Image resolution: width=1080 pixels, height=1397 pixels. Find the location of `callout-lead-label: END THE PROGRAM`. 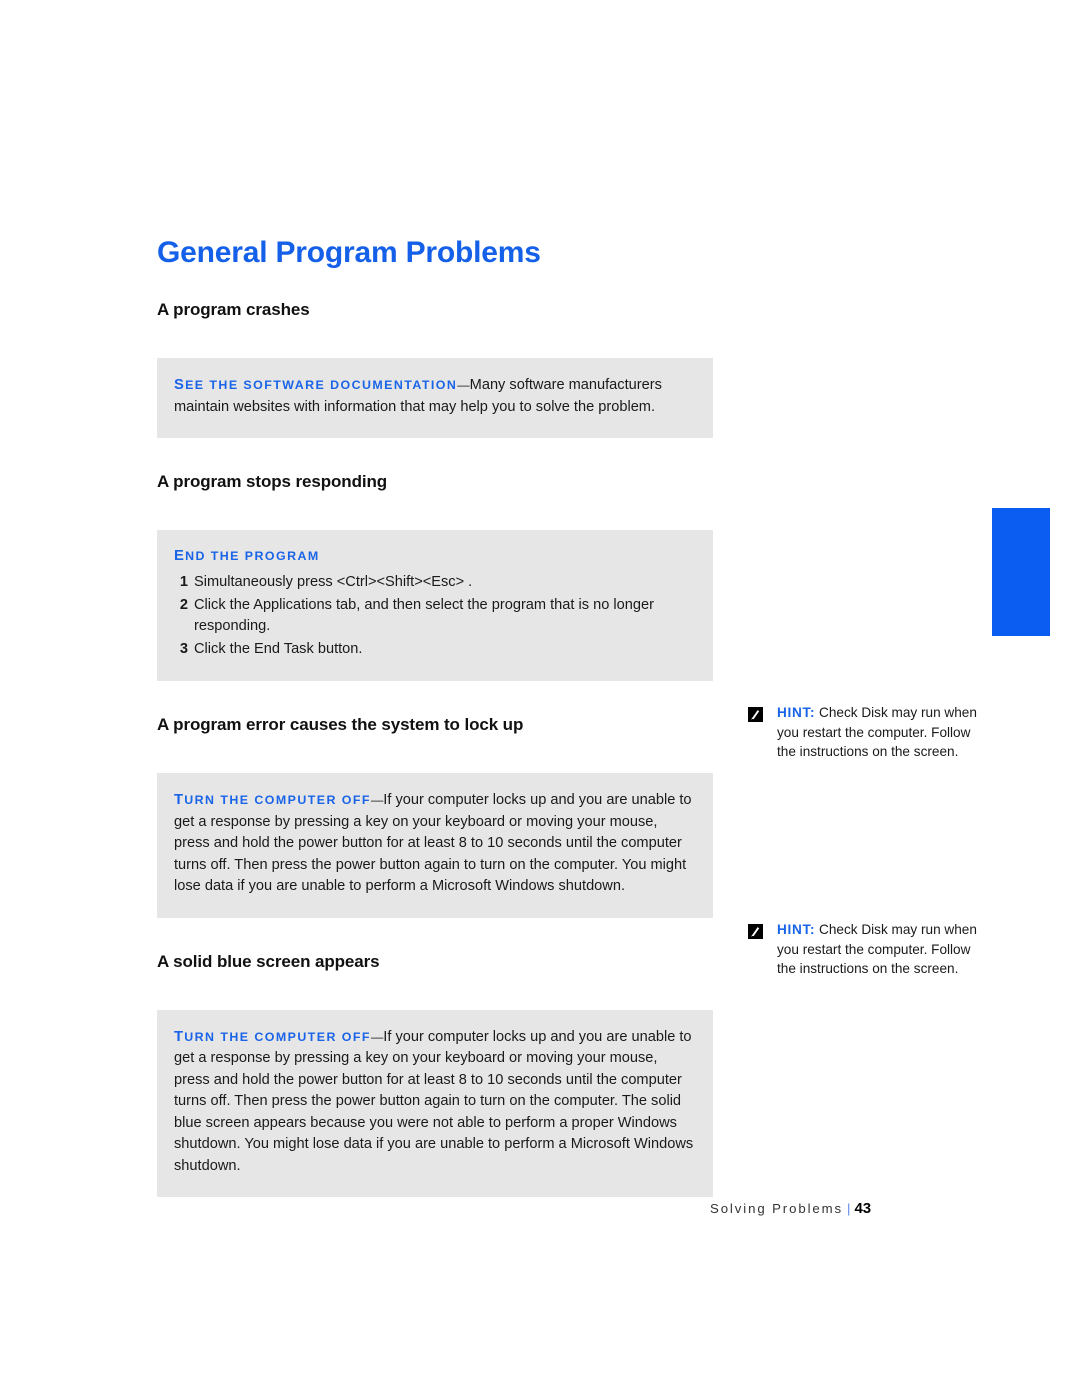

callout-lead-label: END THE PROGRAM is located at coordinates (247, 556).